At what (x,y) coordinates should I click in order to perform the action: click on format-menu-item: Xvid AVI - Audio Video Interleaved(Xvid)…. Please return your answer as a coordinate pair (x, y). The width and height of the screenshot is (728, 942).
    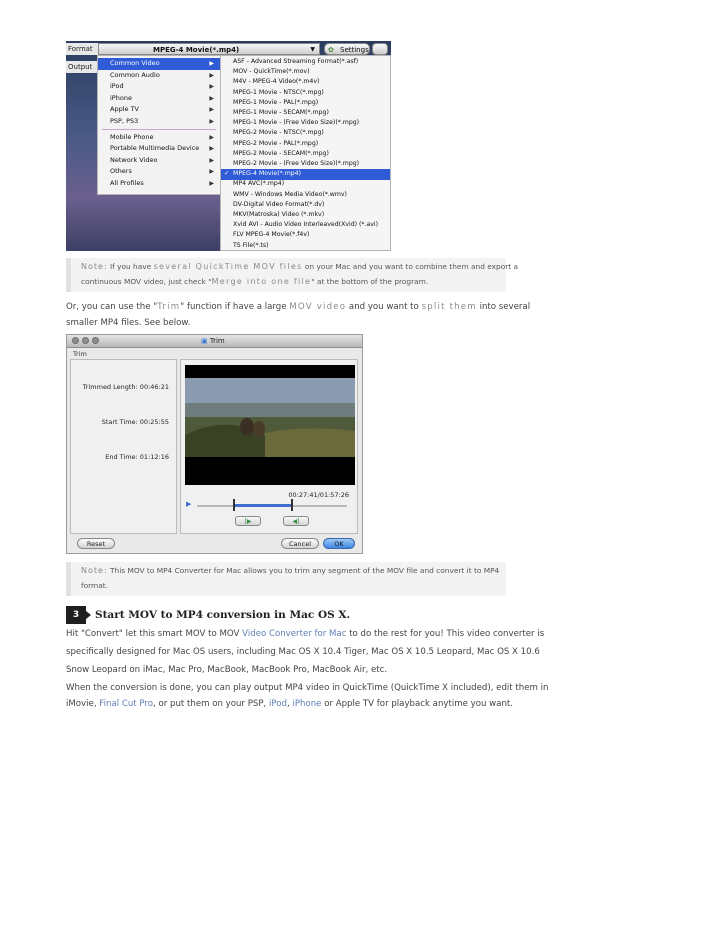
    Looking at the image, I should click on (305, 225).